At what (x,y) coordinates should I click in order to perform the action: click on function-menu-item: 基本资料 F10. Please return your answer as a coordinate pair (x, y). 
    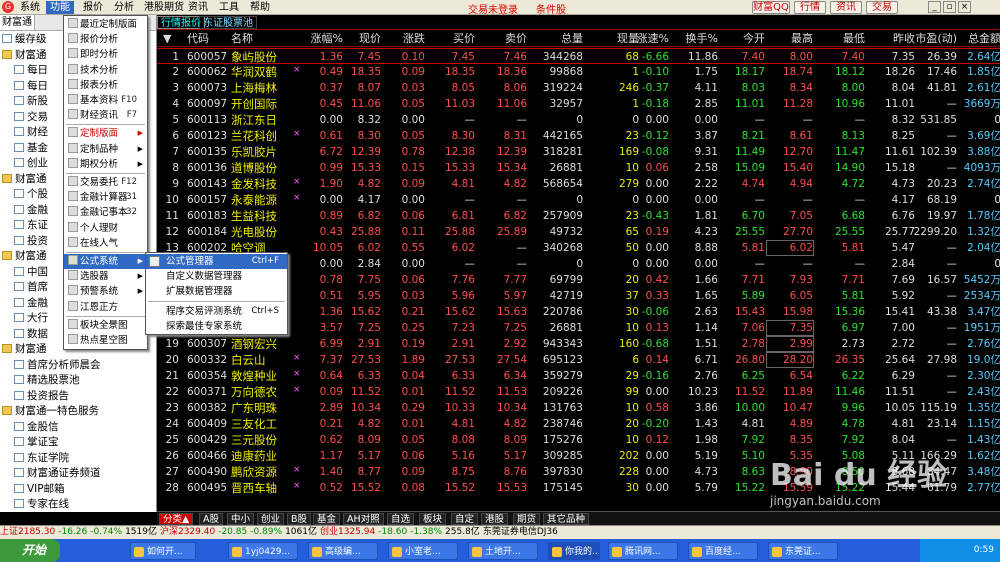
    Looking at the image, I should click on (105, 100).